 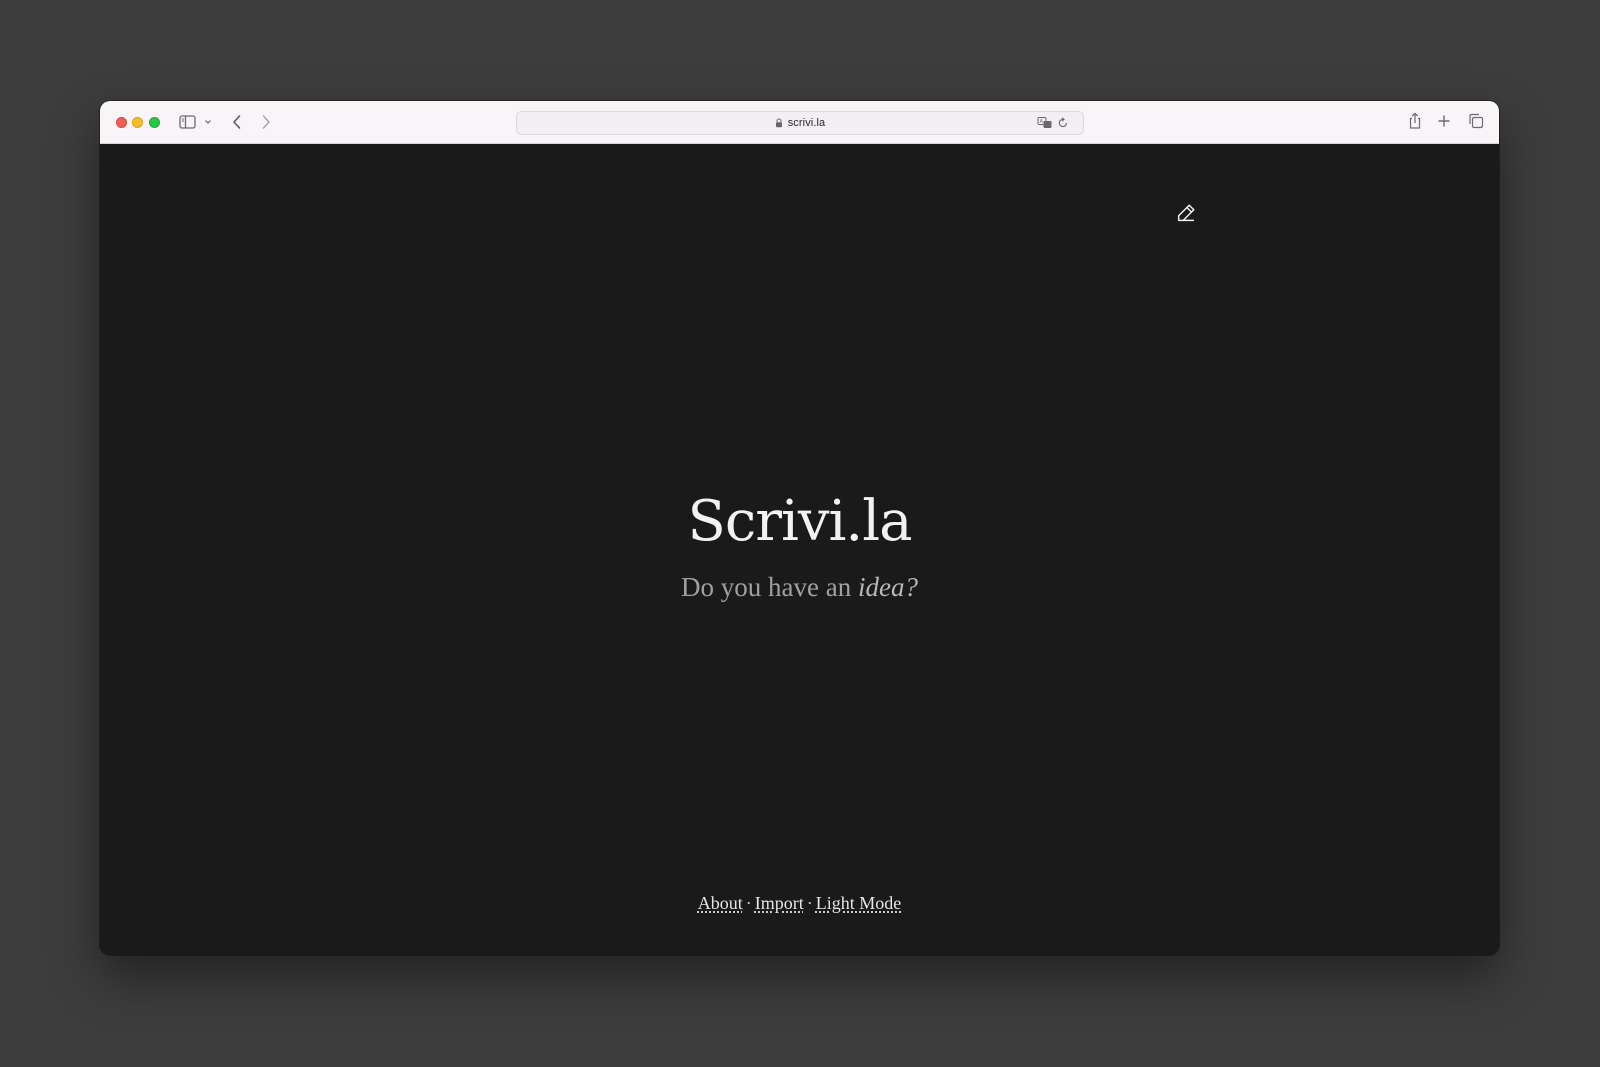 What do you see at coordinates (887, 587) in the screenshot?
I see `subtitle-emphasis: idea?` at bounding box center [887, 587].